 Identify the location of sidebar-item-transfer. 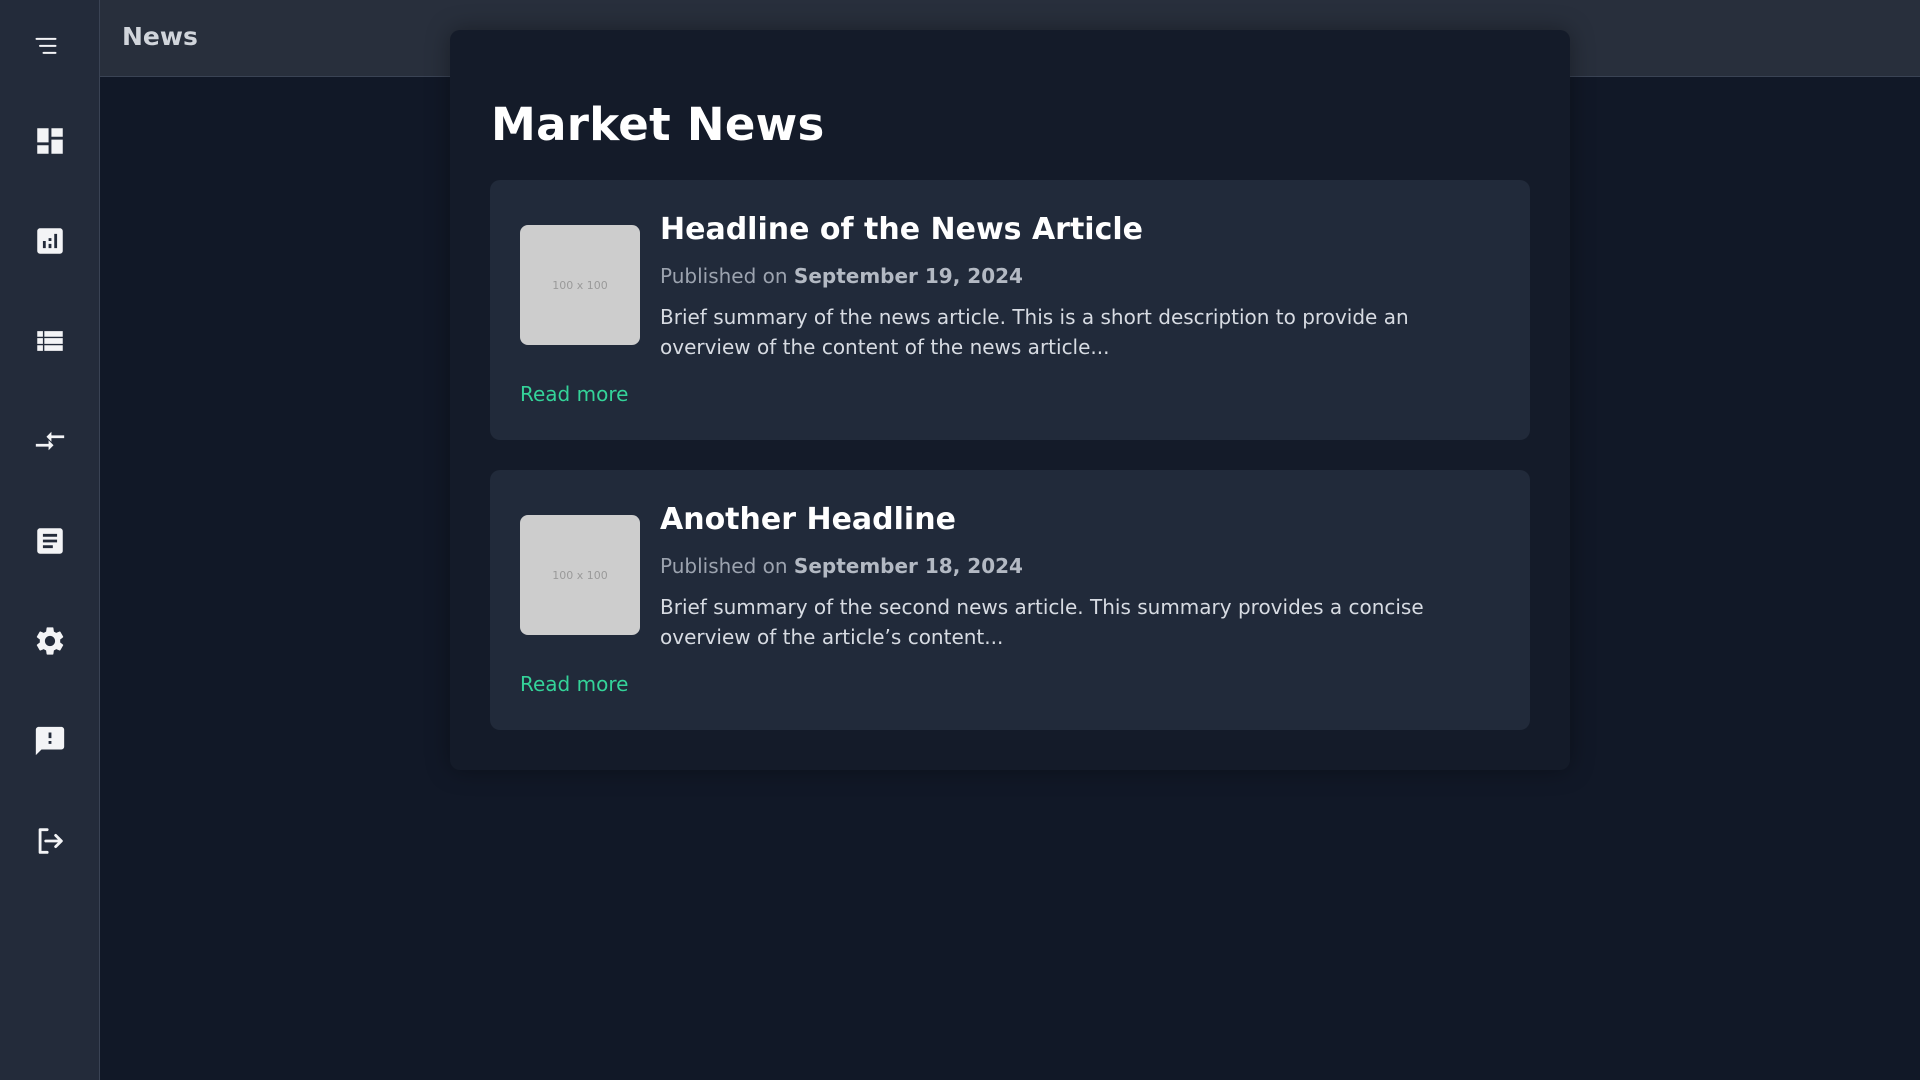
(50, 441).